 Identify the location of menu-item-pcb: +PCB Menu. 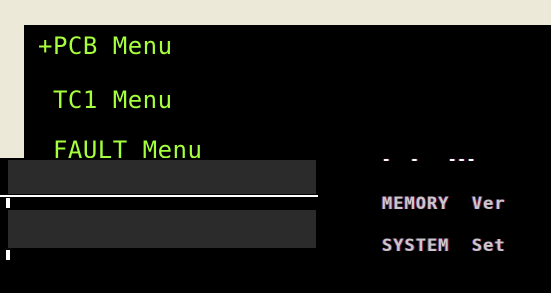
(105, 46).